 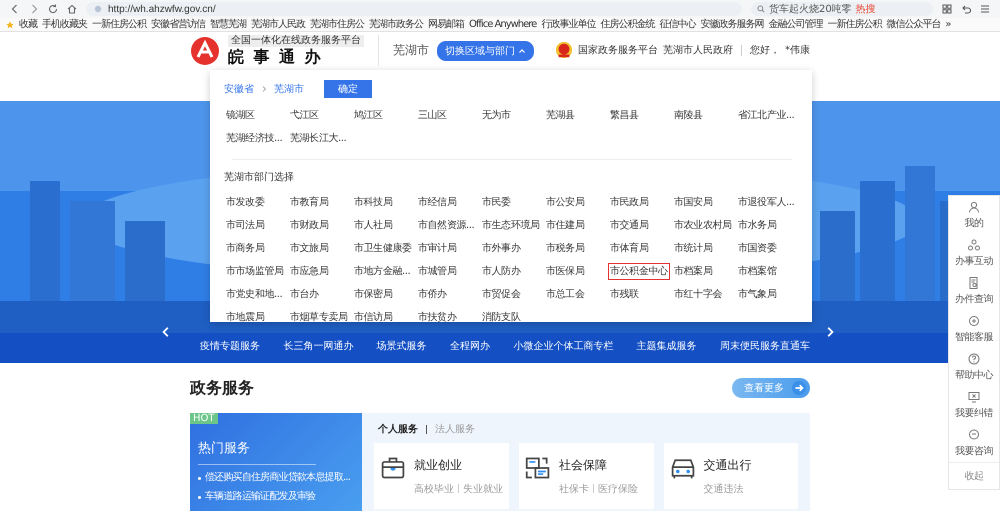 What do you see at coordinates (974, 253) in the screenshot?
I see `sidebar-item: 办事互动` at bounding box center [974, 253].